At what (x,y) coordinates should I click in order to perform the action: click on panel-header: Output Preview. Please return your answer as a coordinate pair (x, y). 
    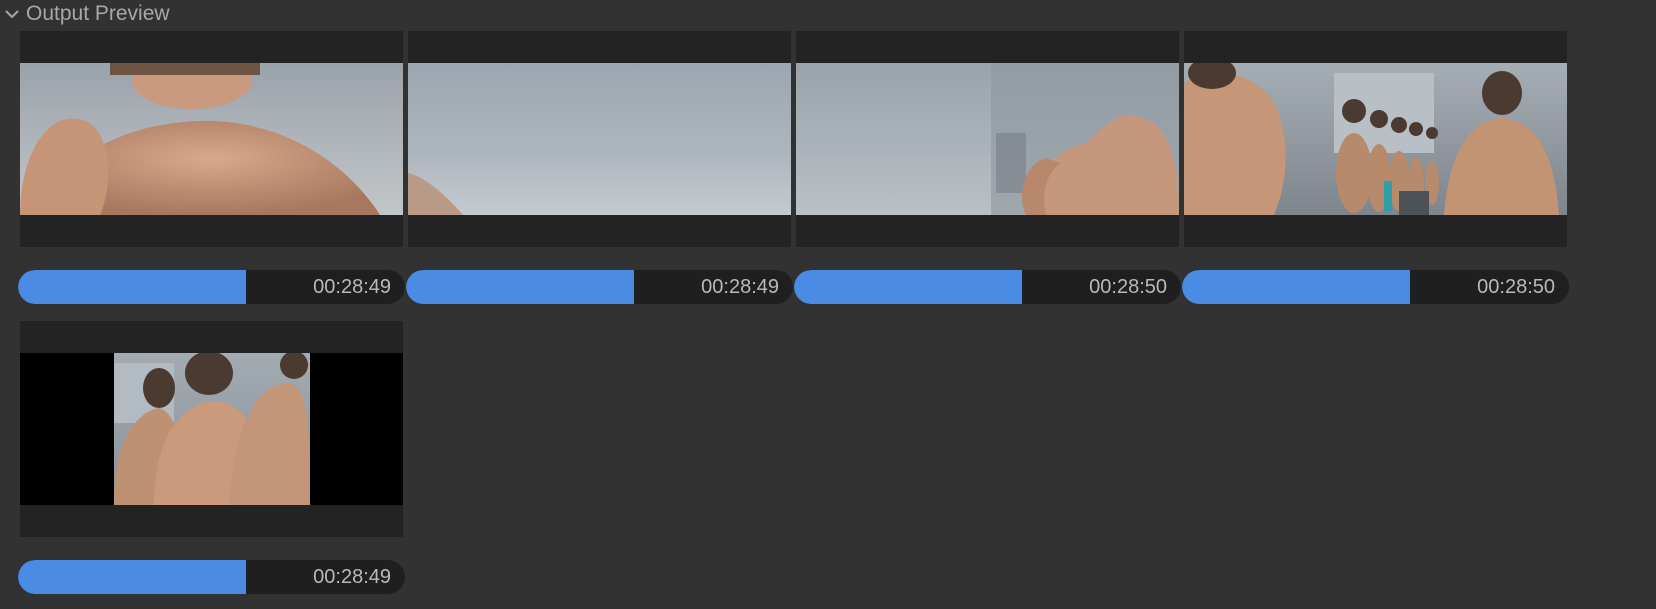
    Looking at the image, I should click on (87, 14).